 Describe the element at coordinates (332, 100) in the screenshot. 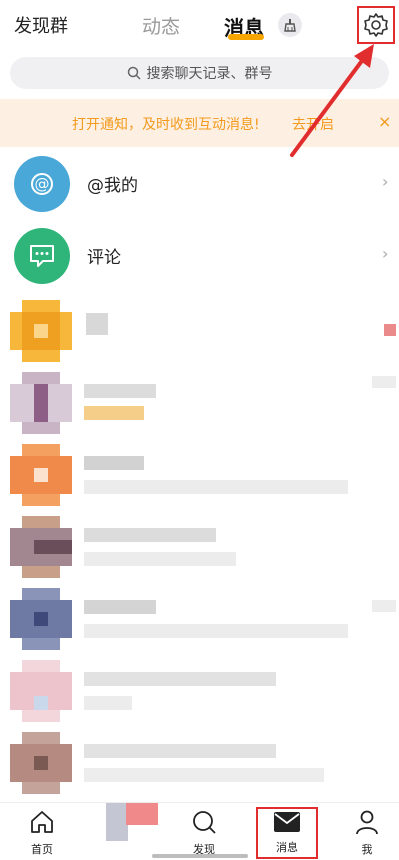

I see `annotation-arrow` at that location.